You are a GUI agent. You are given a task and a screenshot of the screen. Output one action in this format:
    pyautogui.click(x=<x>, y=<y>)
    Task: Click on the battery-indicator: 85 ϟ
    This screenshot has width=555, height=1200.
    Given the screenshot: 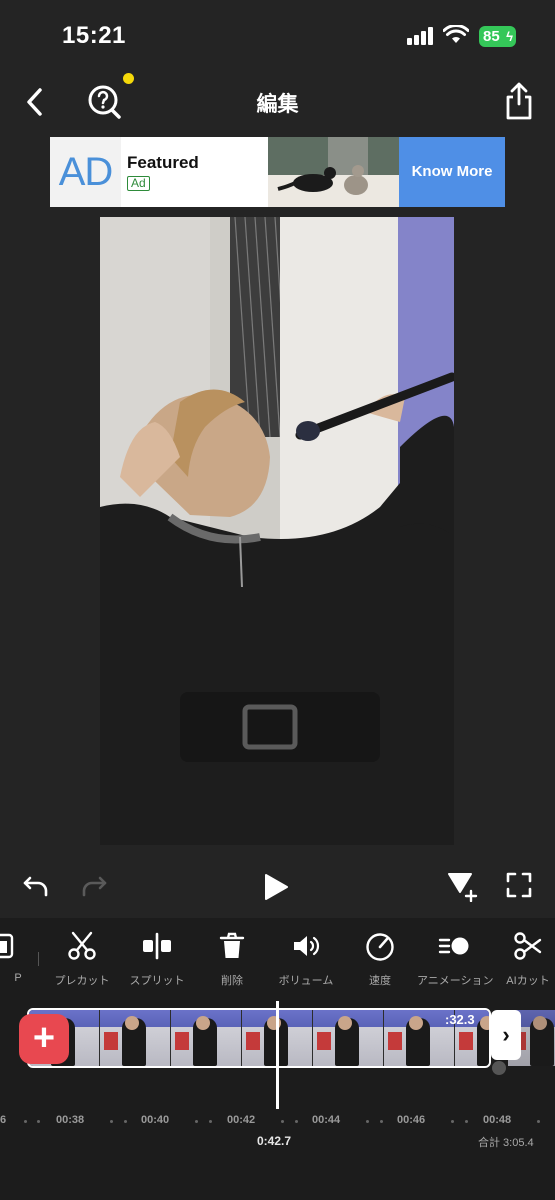 What is the action you would take?
    pyautogui.click(x=497, y=36)
    